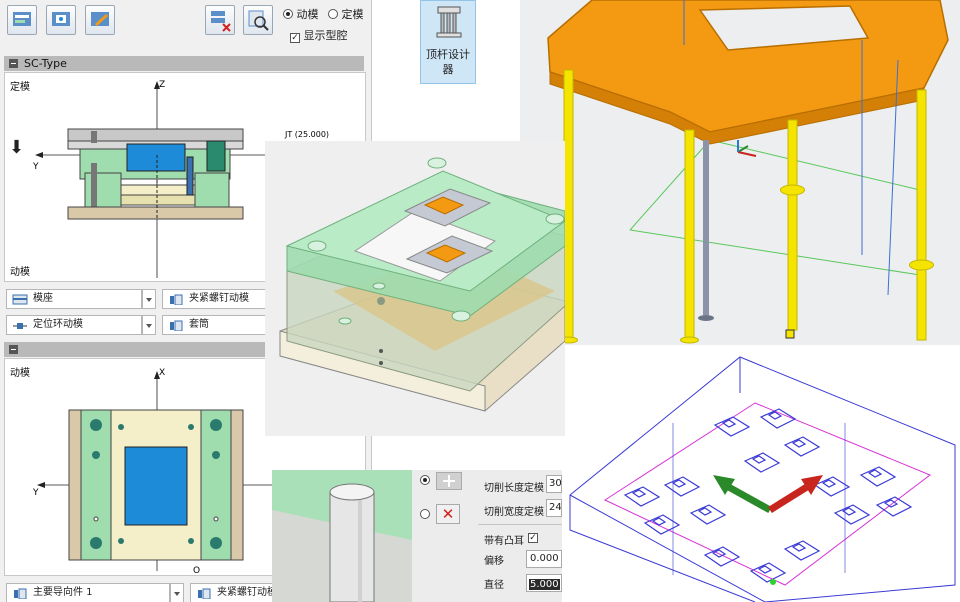 The width and height of the screenshot is (960, 602). What do you see at coordinates (514, 512) in the screenshot?
I see `cut-width-label: 切削宽度定模` at bounding box center [514, 512].